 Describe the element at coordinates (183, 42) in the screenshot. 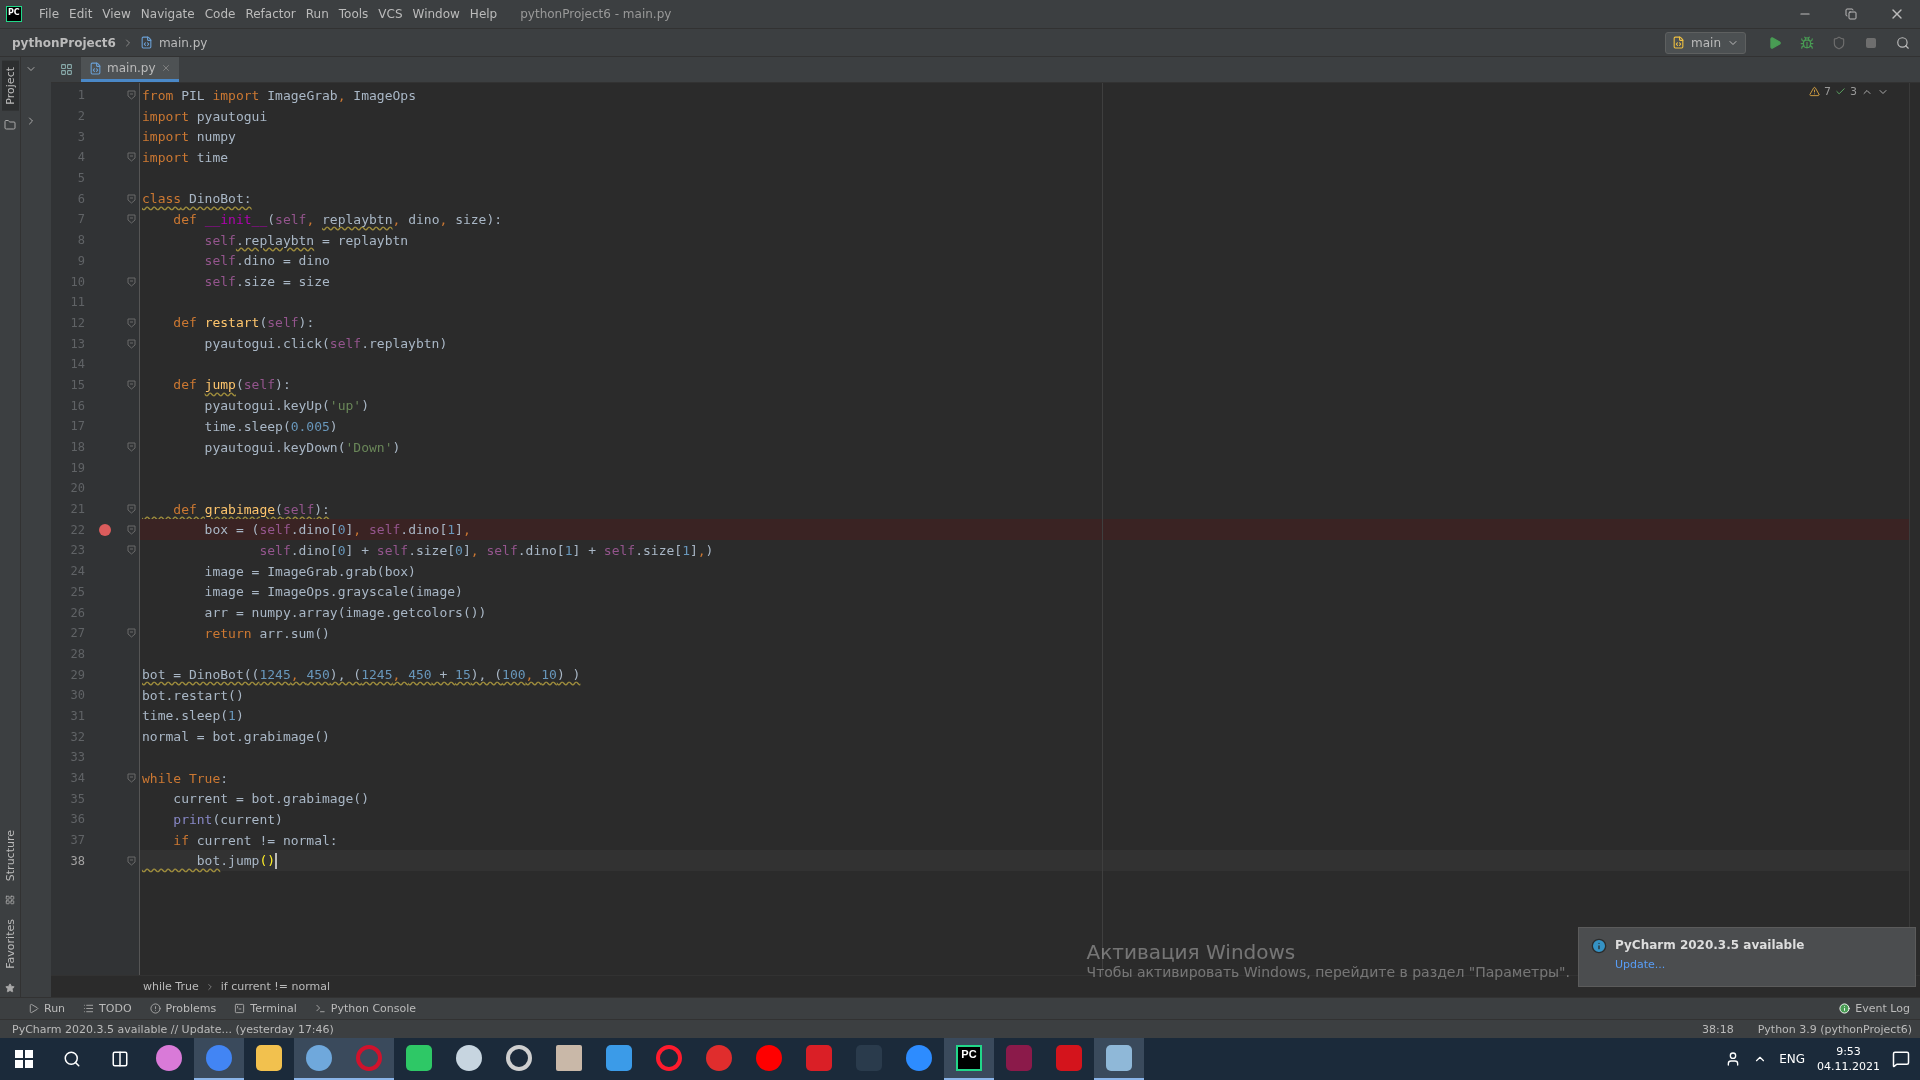

I see `file-breadcrumb: main.py` at that location.